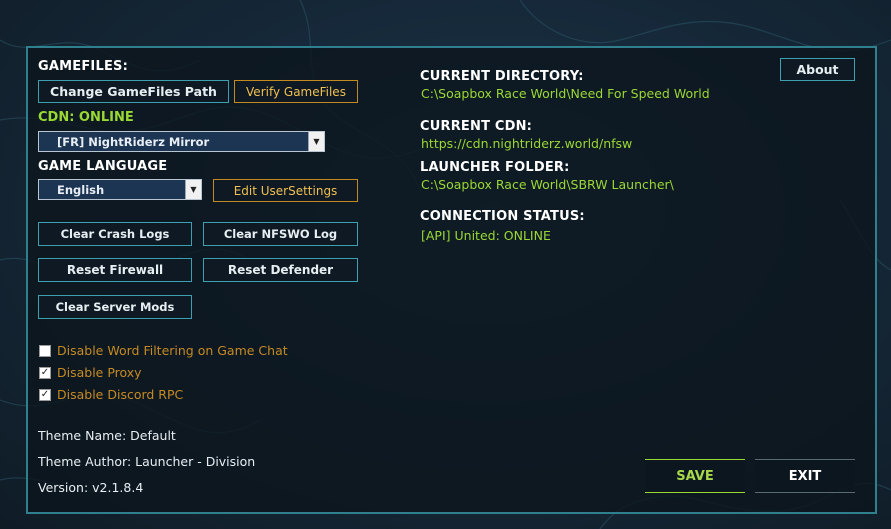  What do you see at coordinates (91, 487) in the screenshot?
I see `version-text: Version: v2.1.8.4` at bounding box center [91, 487].